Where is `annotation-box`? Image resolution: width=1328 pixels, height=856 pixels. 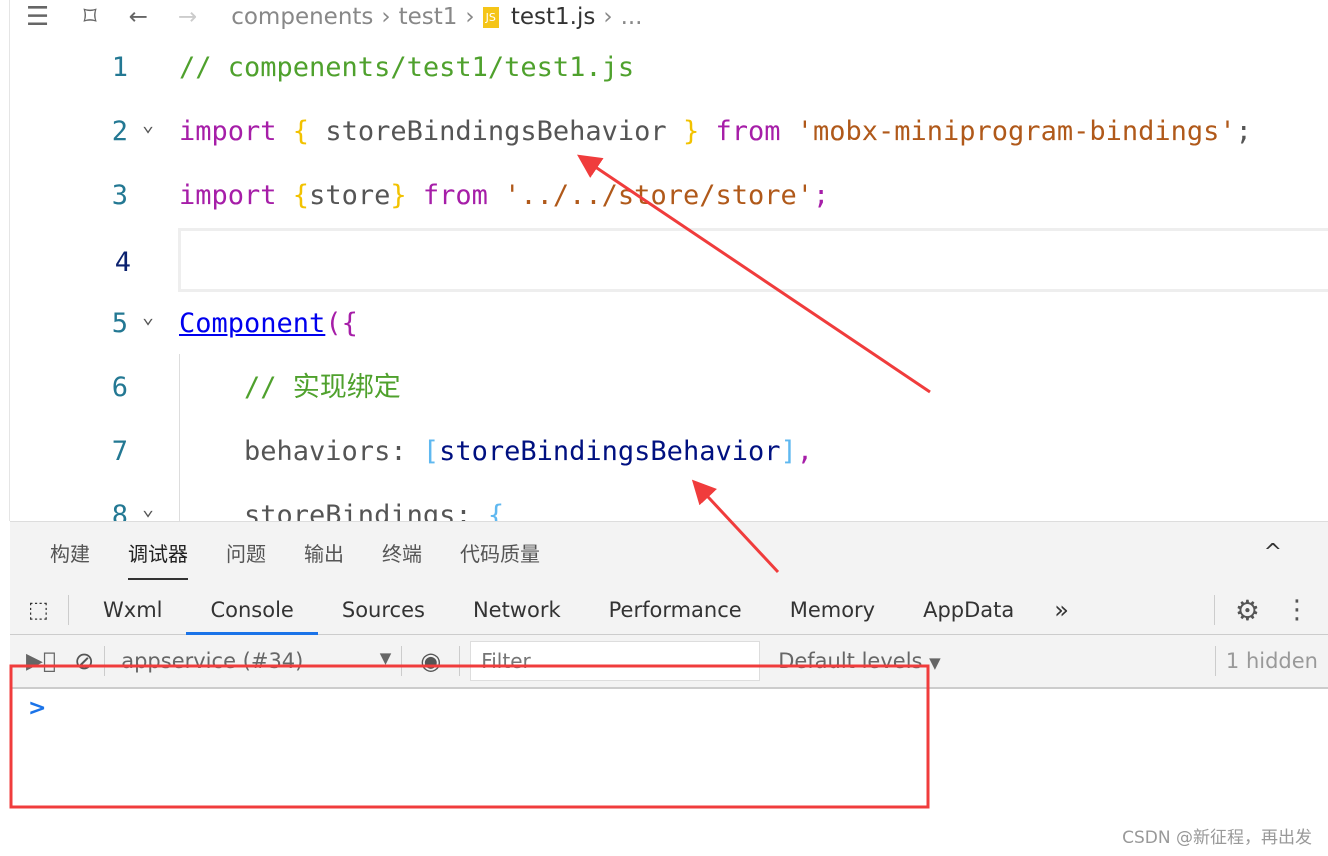 annotation-box is located at coordinates (469, 736).